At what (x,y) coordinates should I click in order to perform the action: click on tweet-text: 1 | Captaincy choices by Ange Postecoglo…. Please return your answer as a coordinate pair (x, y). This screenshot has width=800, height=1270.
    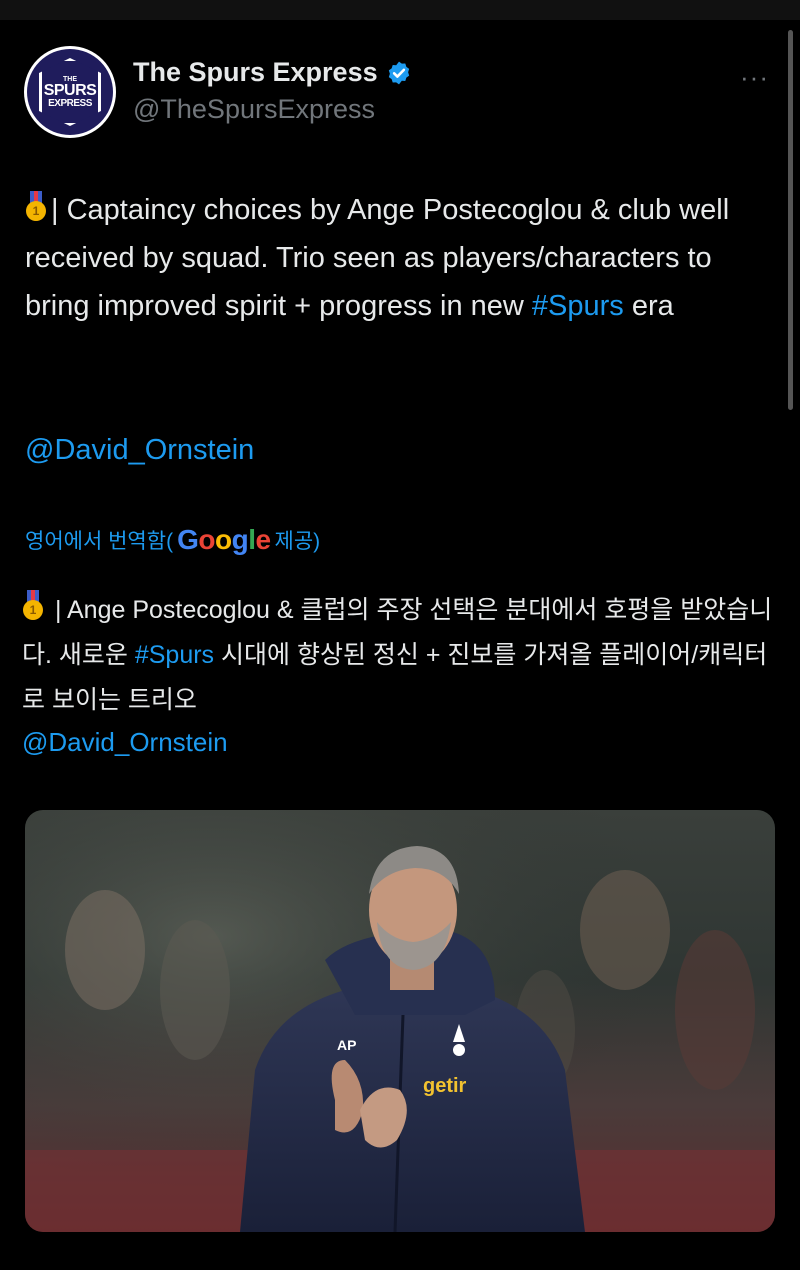
    Looking at the image, I should click on (395, 258).